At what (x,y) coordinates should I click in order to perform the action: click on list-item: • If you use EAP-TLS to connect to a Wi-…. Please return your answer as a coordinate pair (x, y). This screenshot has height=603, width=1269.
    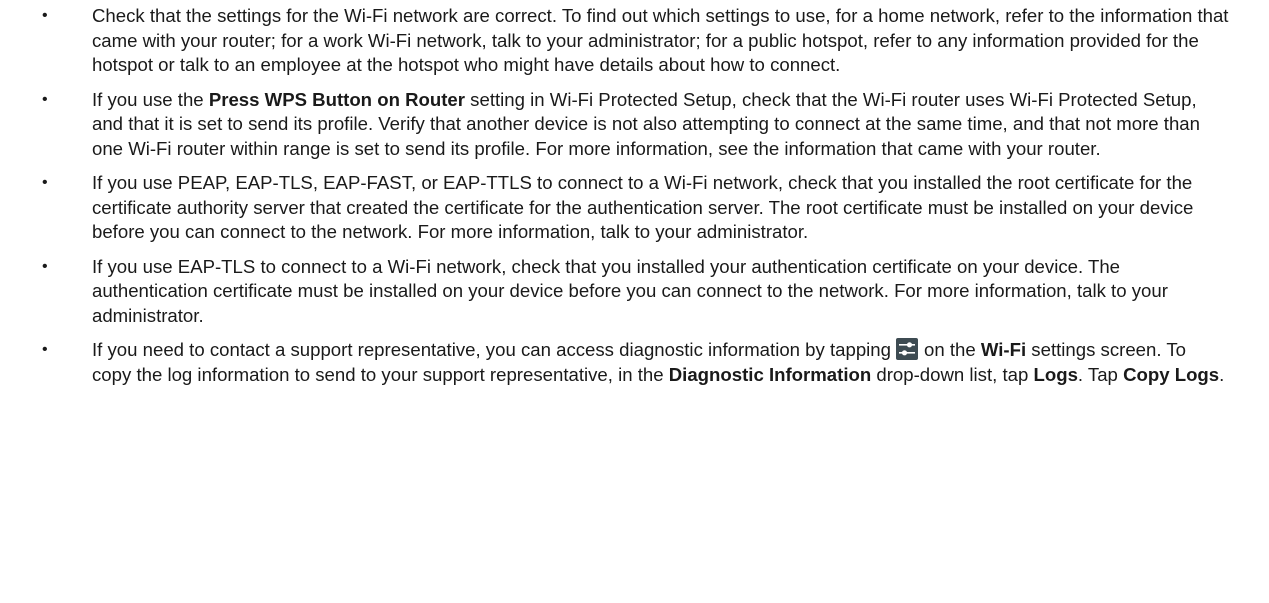
    Looking at the image, I should click on (635, 292).